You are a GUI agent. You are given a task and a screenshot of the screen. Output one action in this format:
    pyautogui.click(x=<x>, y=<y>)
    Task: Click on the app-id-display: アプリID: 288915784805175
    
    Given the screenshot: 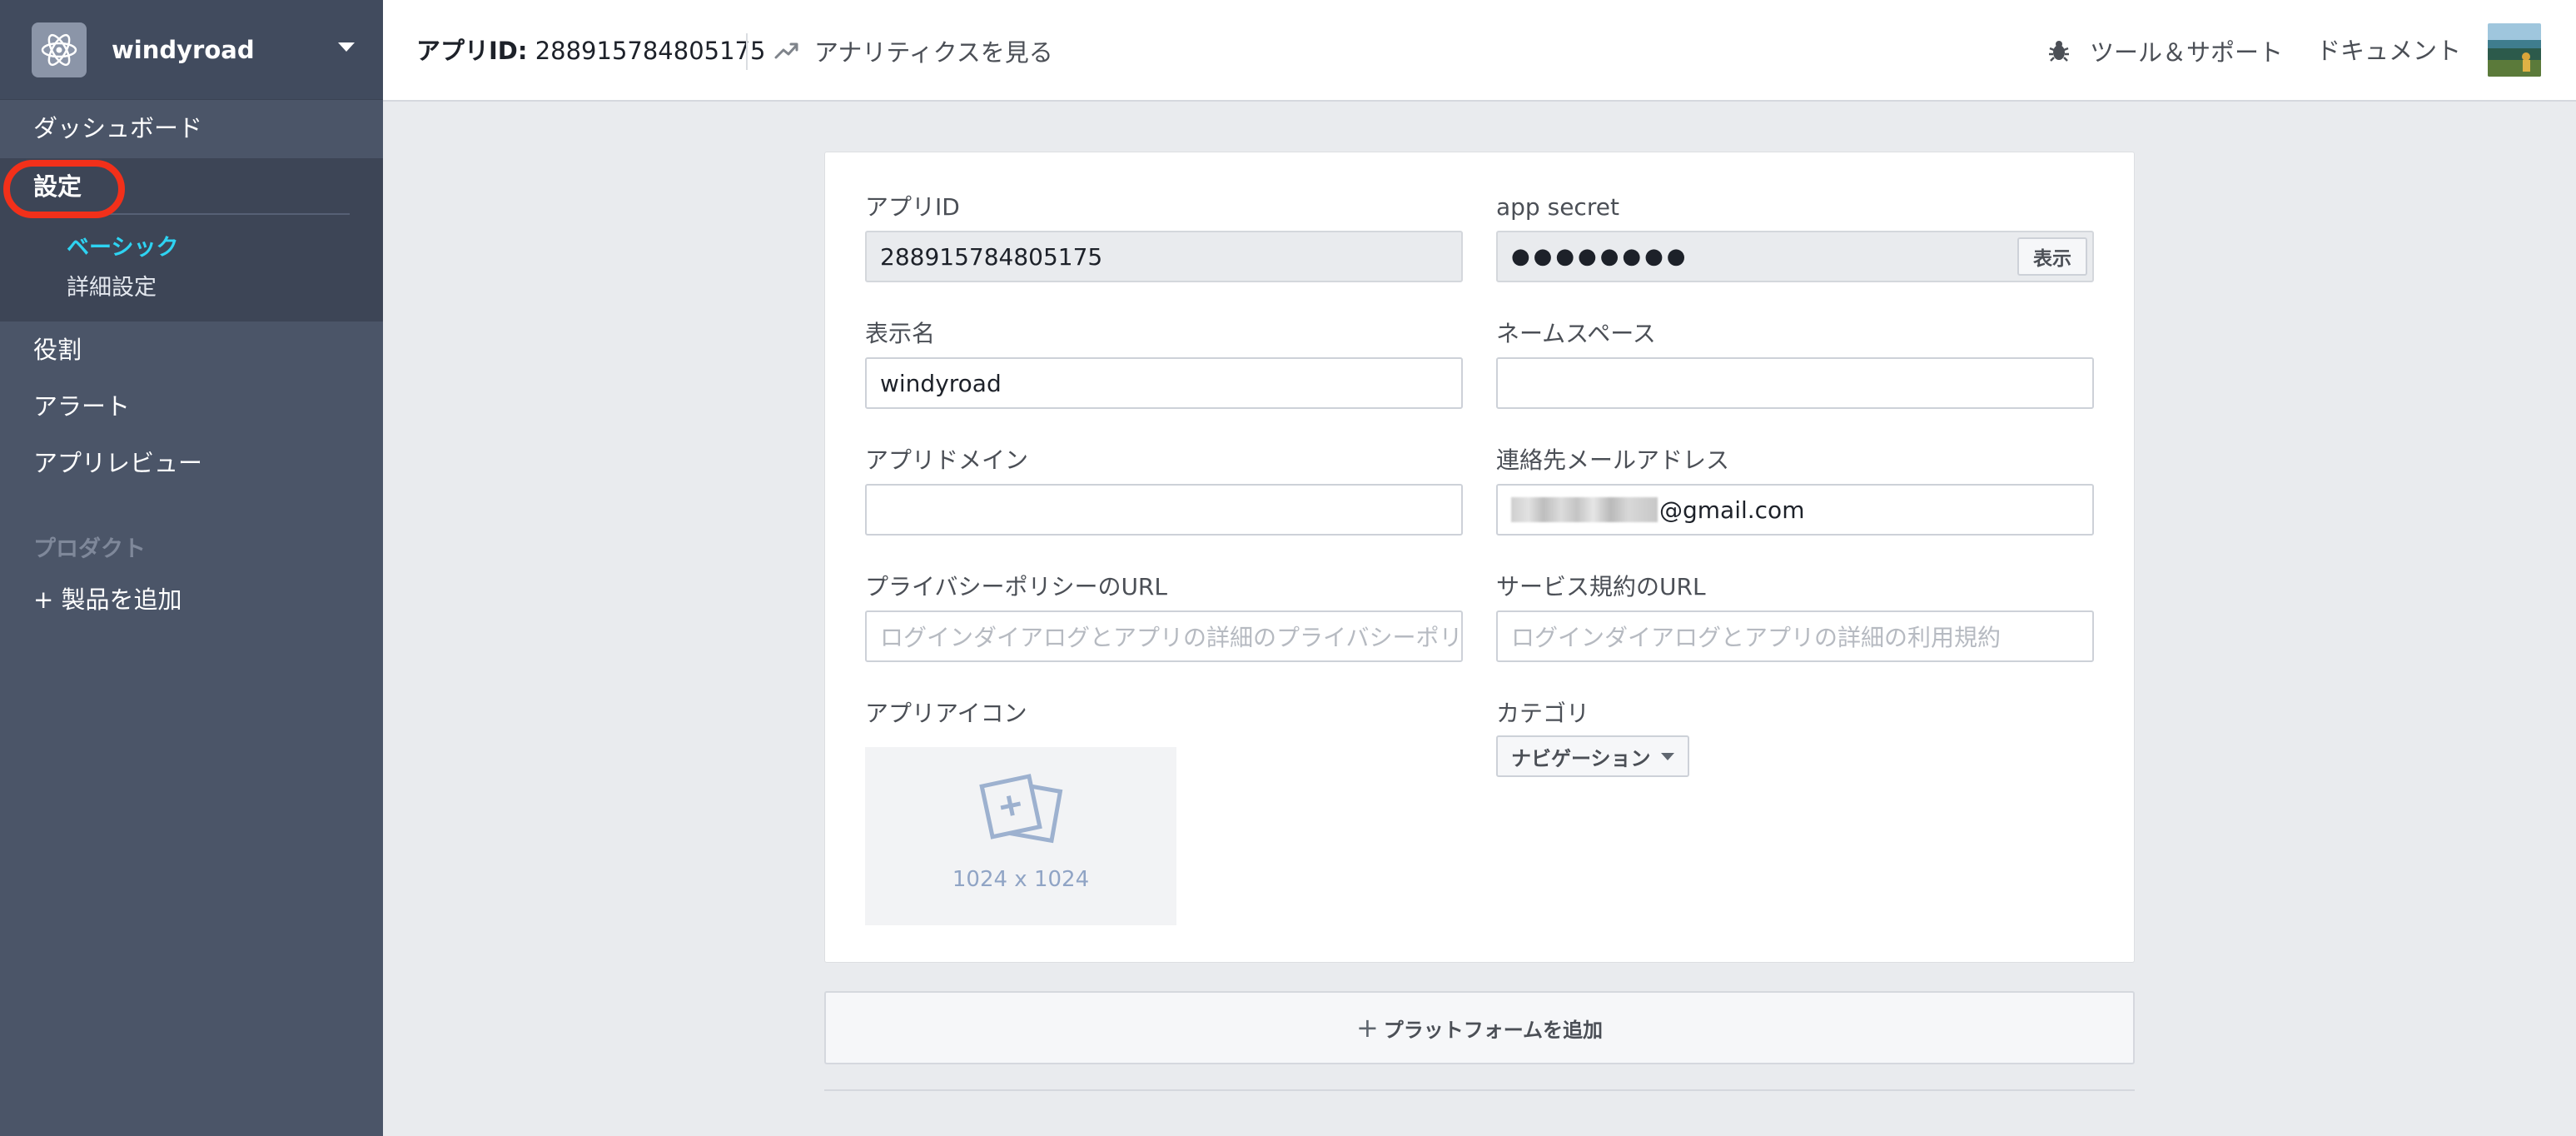 What is the action you would take?
    pyautogui.click(x=590, y=51)
    